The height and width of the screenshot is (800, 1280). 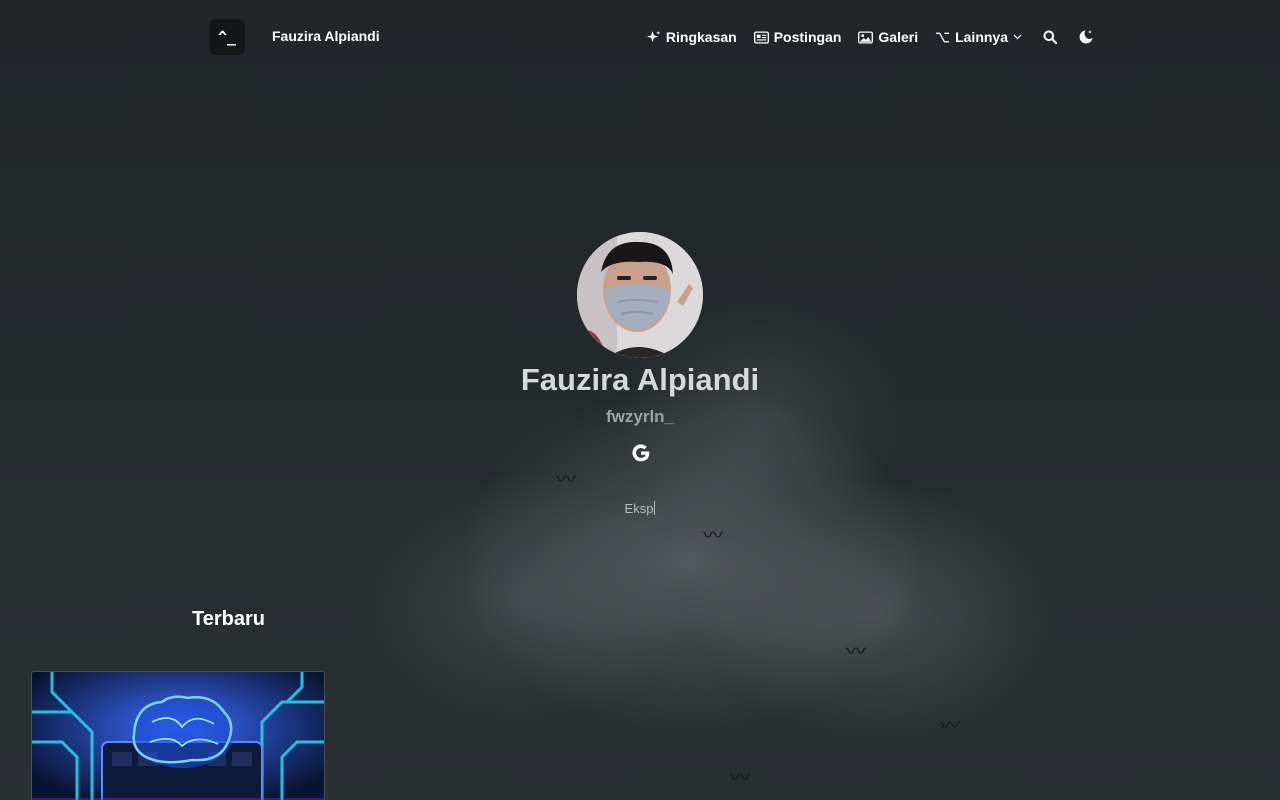 What do you see at coordinates (898, 37) in the screenshot?
I see `menu-label: Galeri` at bounding box center [898, 37].